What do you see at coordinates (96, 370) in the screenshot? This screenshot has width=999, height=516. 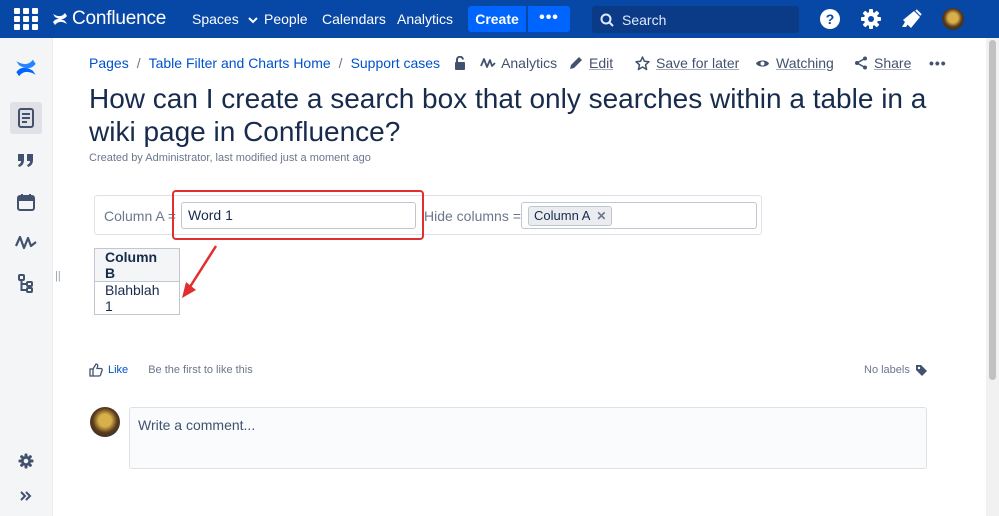 I see `thumbs-up-icon` at bounding box center [96, 370].